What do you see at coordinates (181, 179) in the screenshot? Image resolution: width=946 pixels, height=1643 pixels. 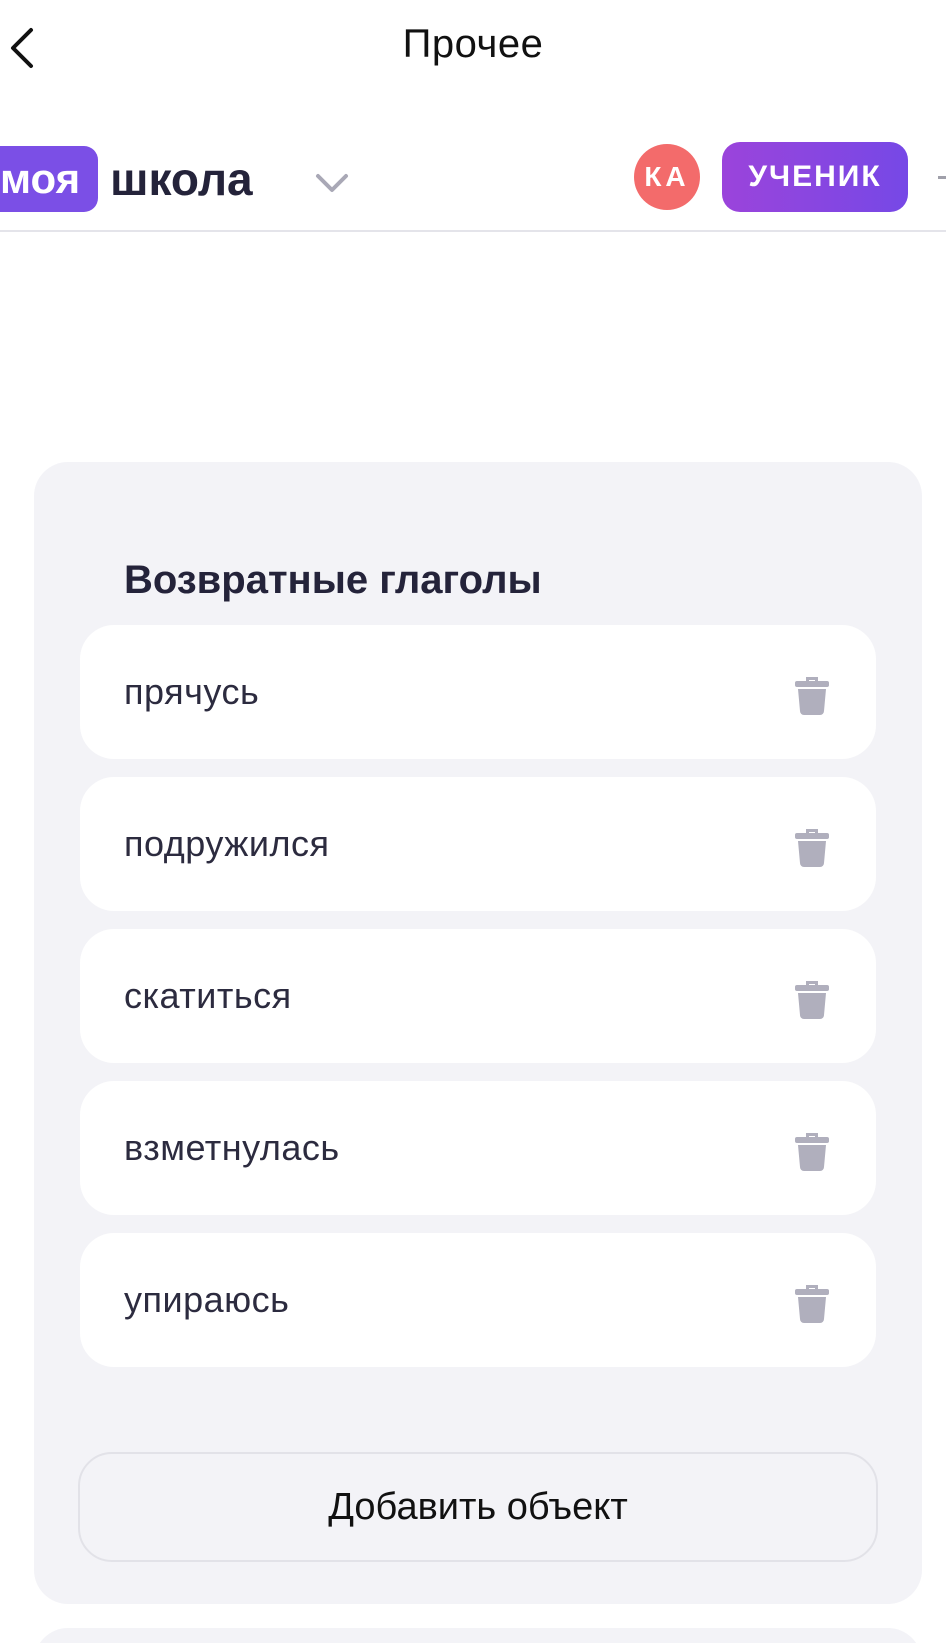 I see `logo-word: школа` at bounding box center [181, 179].